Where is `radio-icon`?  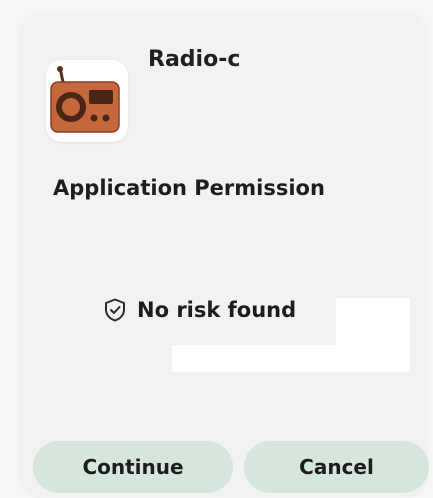 radio-icon is located at coordinates (85, 99).